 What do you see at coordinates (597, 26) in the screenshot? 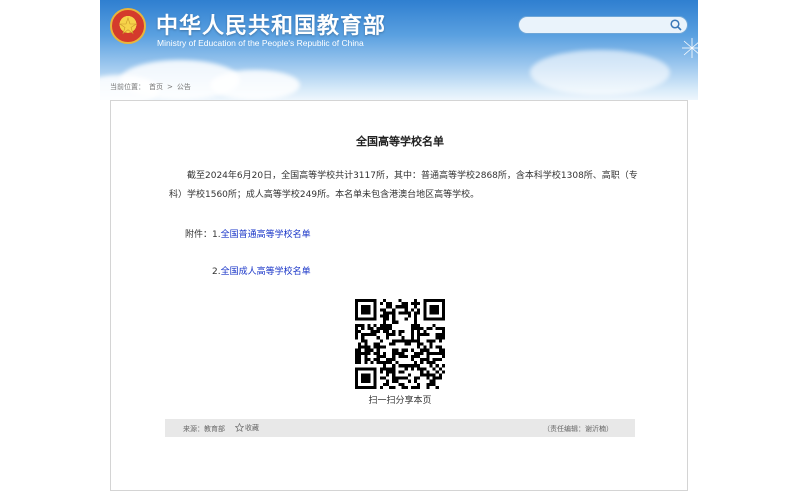
I see `search-input` at bounding box center [597, 26].